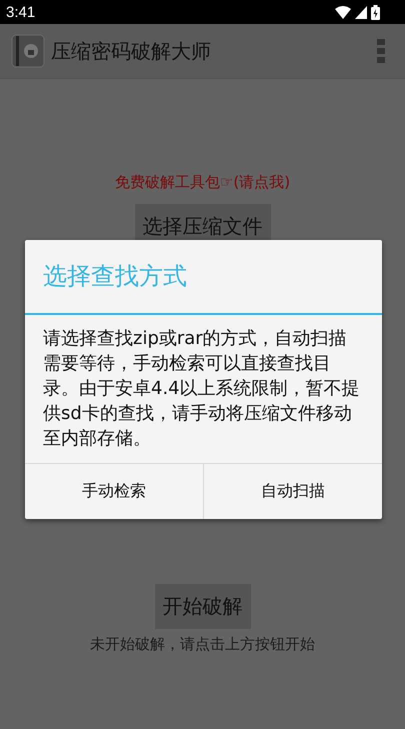 This screenshot has height=729, width=405. What do you see at coordinates (203, 277) in the screenshot?
I see `dialog-title: 选择查找方式` at bounding box center [203, 277].